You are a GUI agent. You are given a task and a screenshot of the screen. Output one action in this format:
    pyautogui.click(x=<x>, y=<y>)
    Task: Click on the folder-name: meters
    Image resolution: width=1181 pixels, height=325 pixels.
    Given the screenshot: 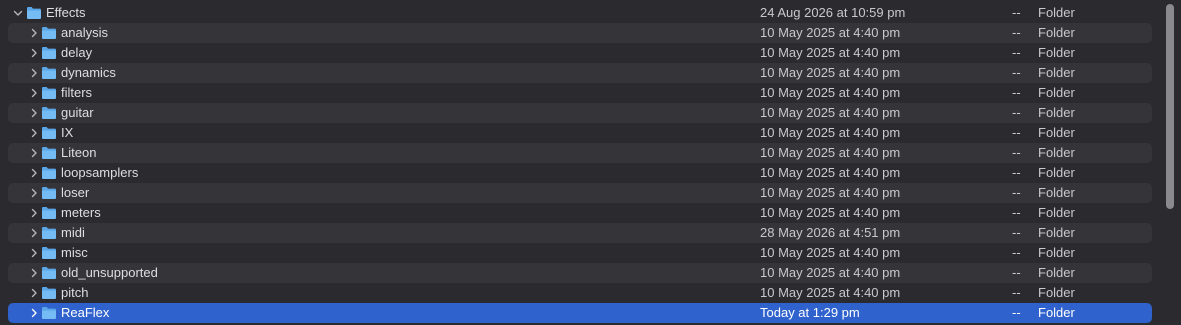 What is the action you would take?
    pyautogui.click(x=81, y=212)
    